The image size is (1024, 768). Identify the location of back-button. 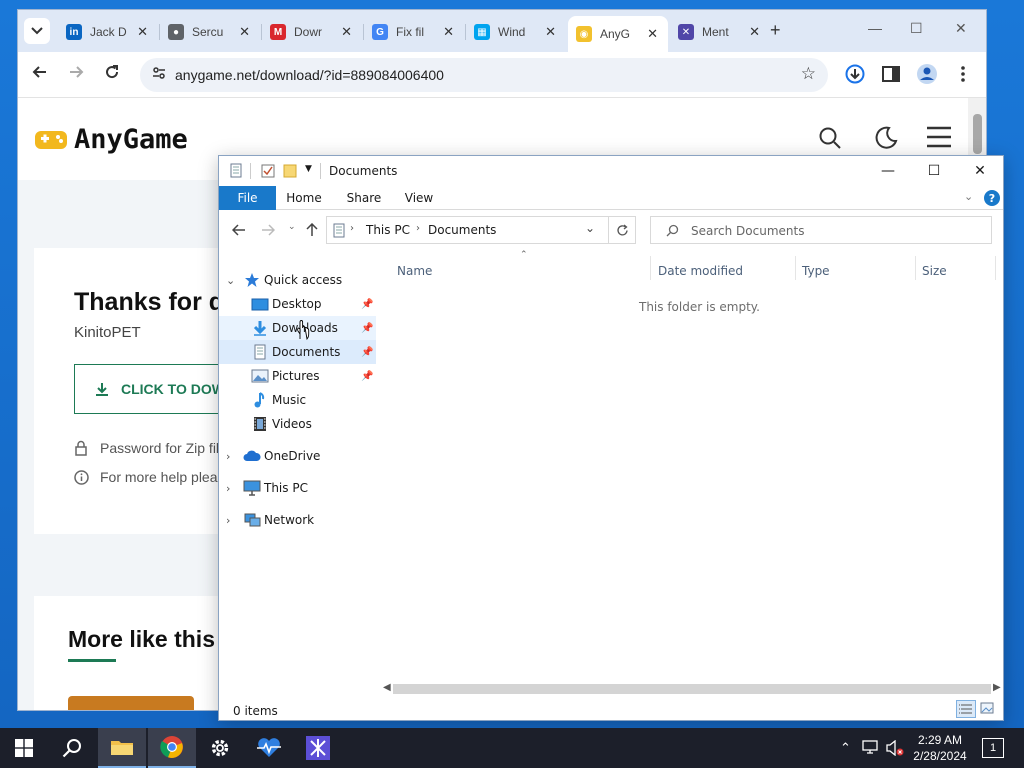
(40, 74).